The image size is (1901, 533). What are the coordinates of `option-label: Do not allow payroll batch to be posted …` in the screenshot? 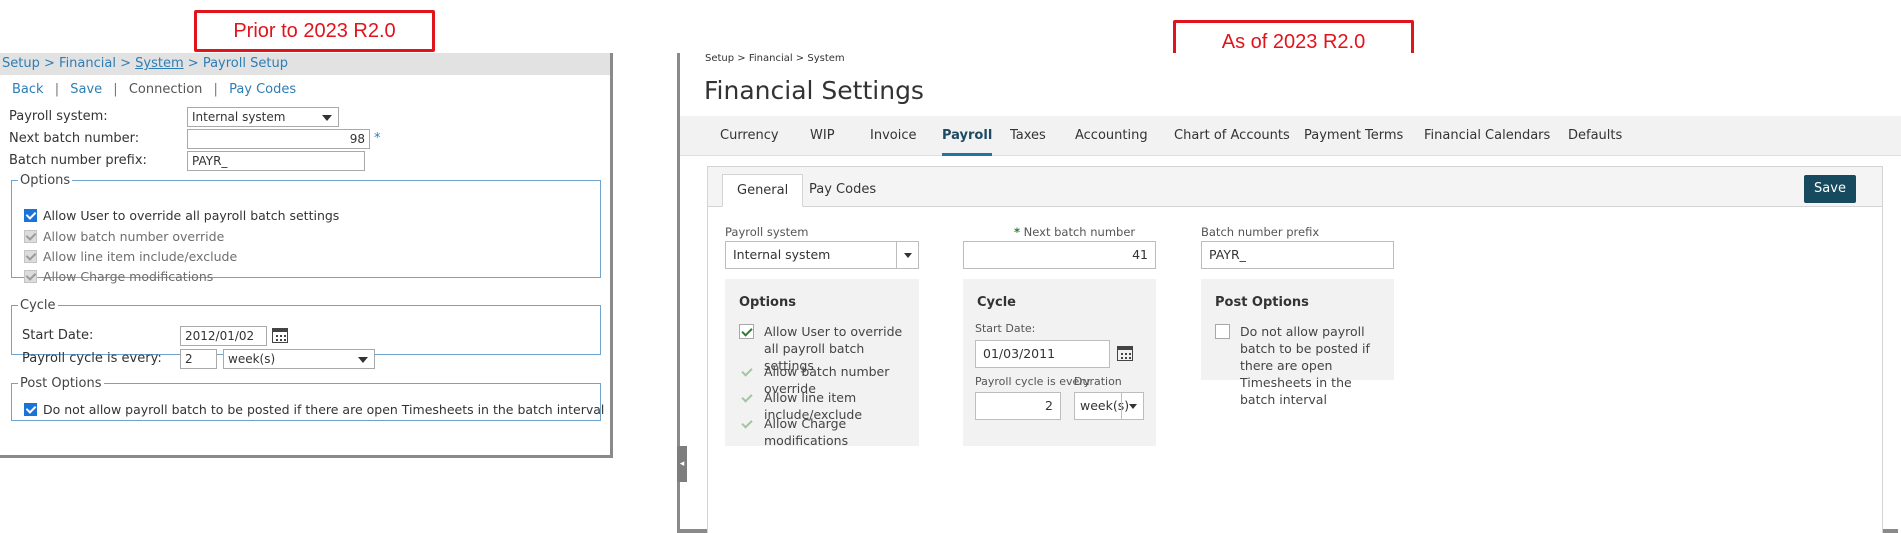 It's located at (324, 409).